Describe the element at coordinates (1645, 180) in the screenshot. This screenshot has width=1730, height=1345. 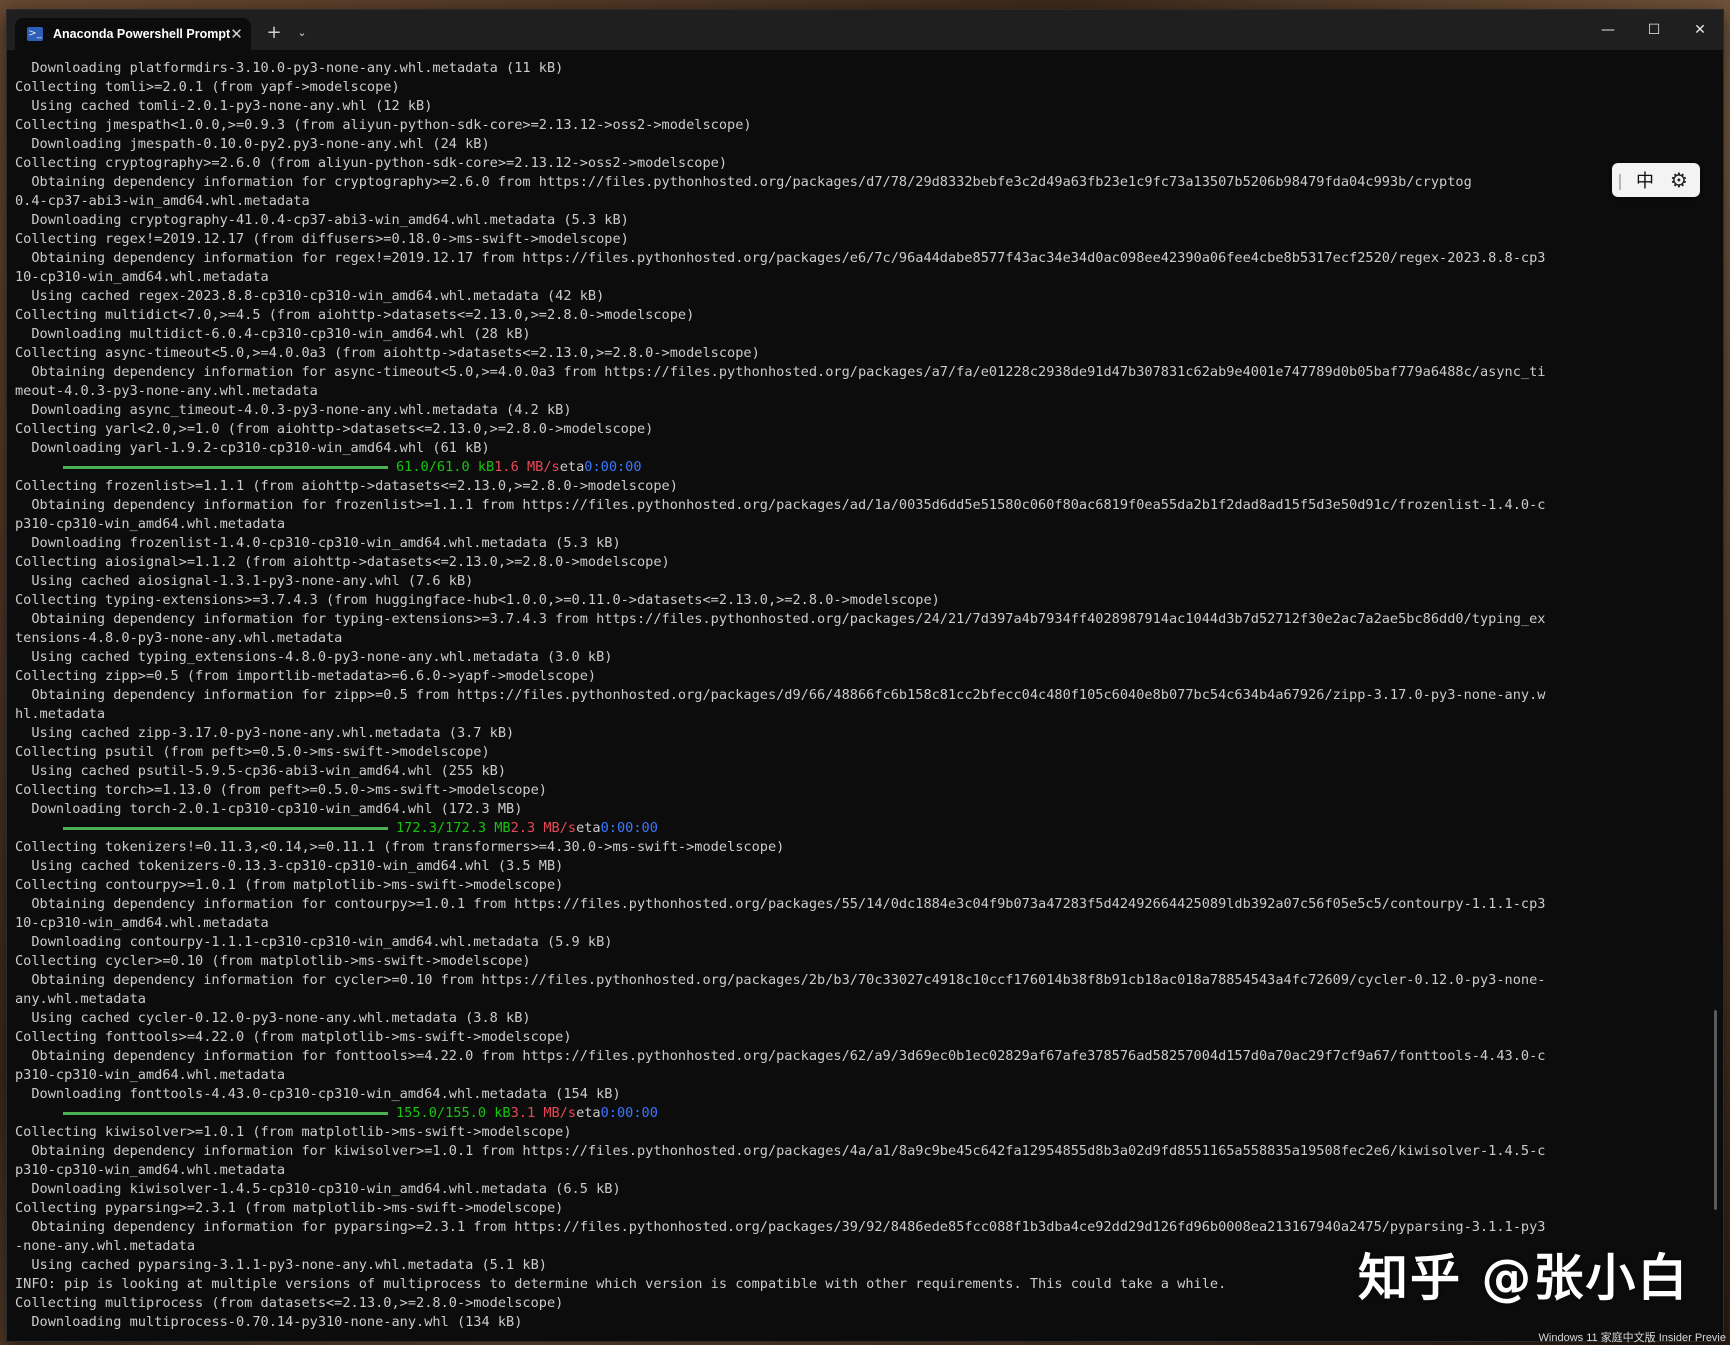
I see `ime-language-button: 中` at that location.